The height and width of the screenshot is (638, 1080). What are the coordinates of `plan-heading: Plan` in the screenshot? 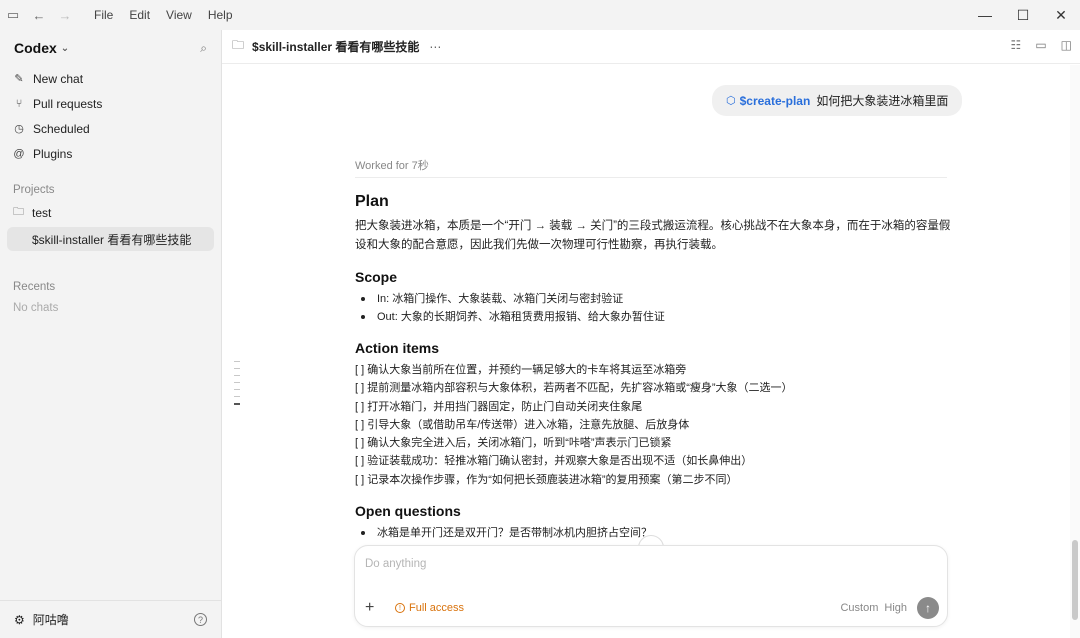 It's located at (372, 201).